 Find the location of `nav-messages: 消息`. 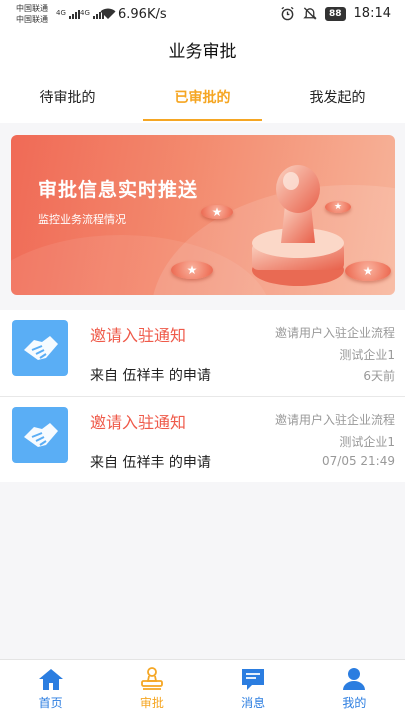

nav-messages: 消息 is located at coordinates (253, 690).